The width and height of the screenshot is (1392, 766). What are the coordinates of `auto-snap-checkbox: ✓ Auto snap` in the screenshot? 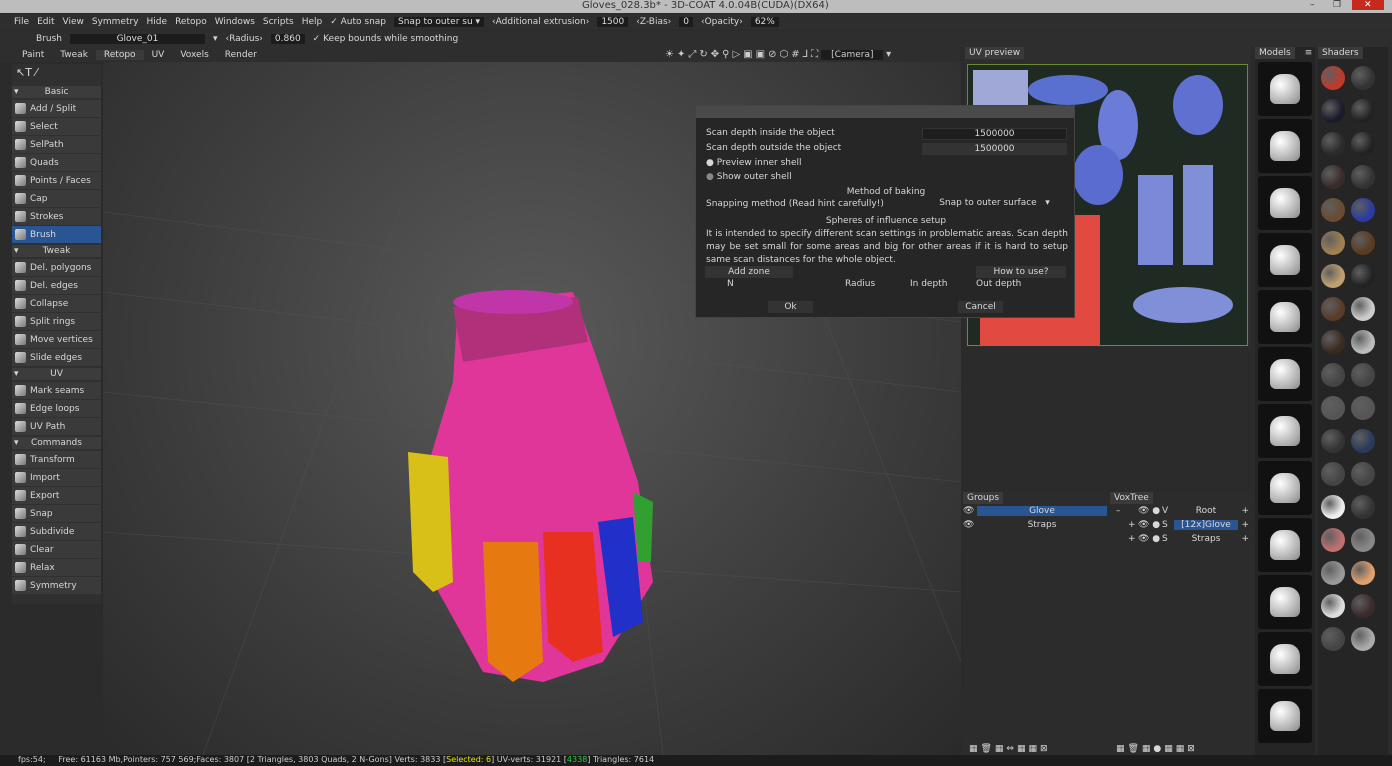 It's located at (358, 22).